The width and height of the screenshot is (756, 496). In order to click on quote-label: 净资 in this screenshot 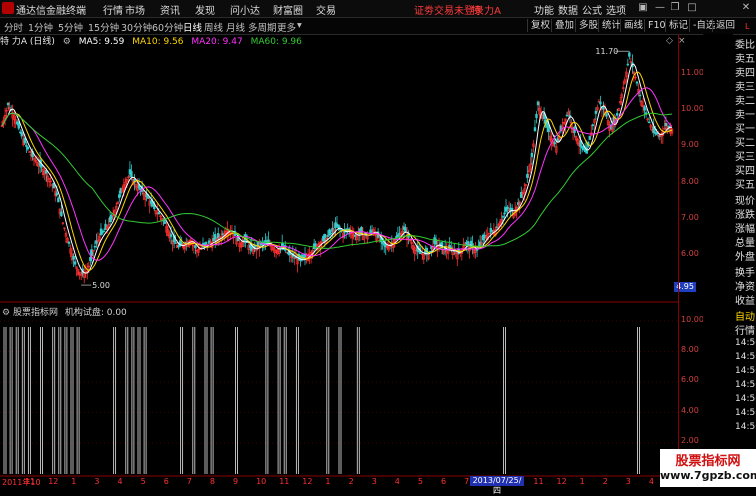, I will do `click(745, 287)`.